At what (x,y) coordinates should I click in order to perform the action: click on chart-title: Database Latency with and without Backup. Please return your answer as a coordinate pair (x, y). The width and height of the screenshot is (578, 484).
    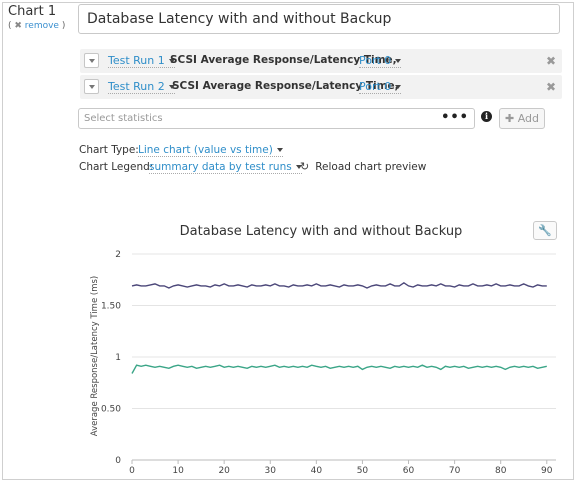
    Looking at the image, I should click on (321, 231).